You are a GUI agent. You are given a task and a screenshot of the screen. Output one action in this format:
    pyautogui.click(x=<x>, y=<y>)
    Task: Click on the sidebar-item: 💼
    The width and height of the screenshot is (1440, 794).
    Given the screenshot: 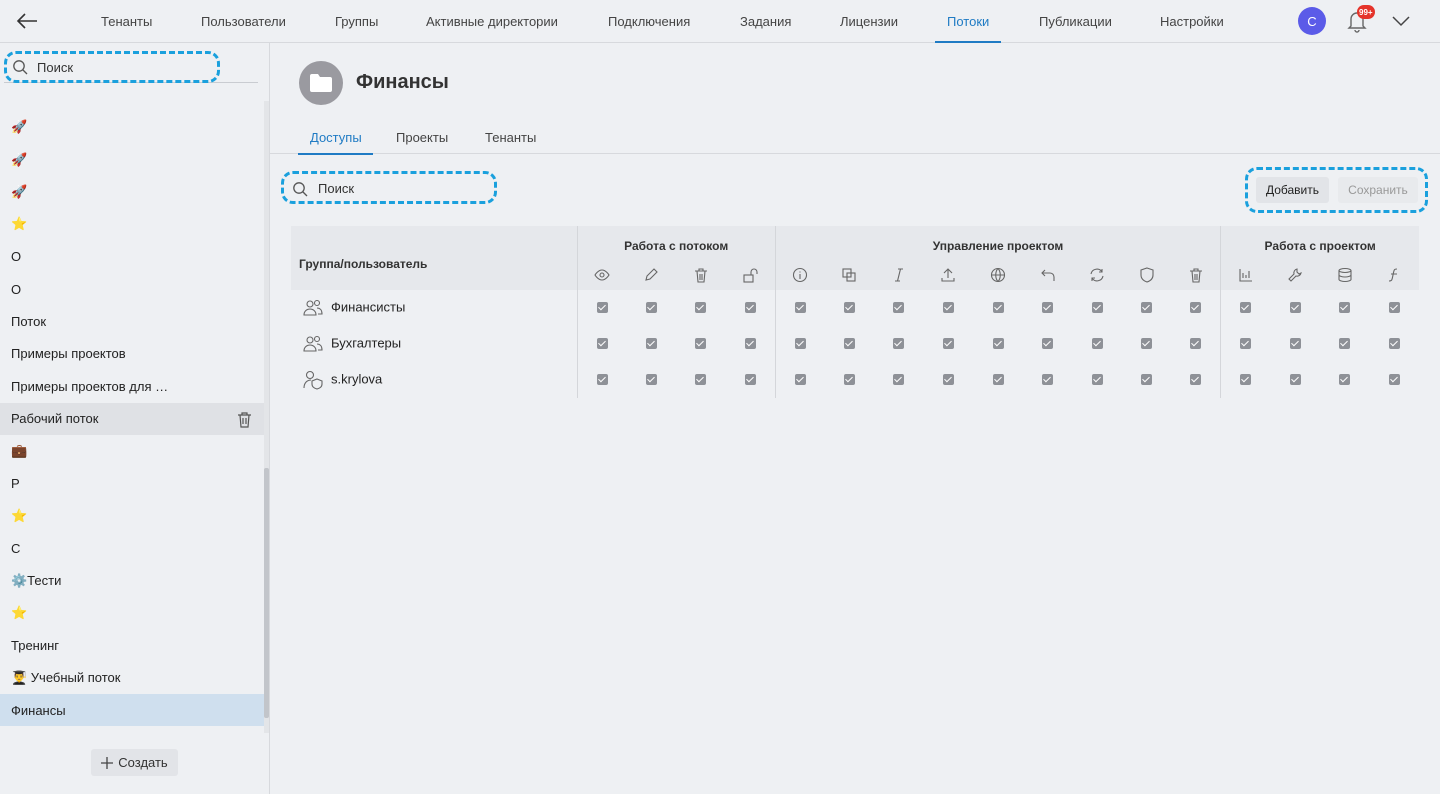 What is the action you would take?
    pyautogui.click(x=132, y=451)
    